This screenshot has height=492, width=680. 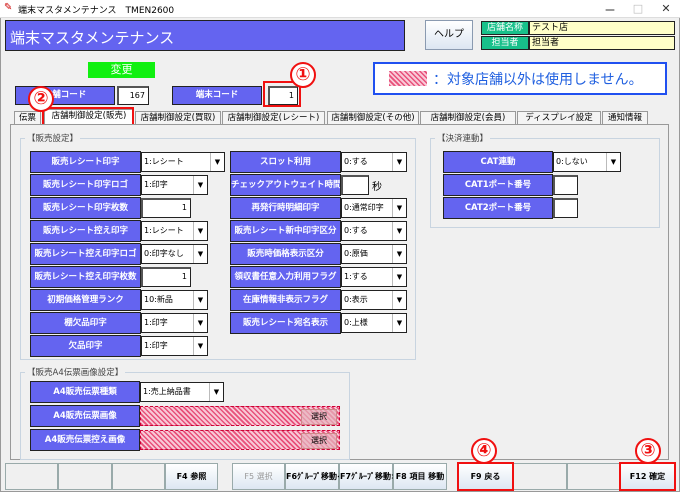 I want to click on sales-right-3-select: 0:する ▼, so click(x=374, y=231).